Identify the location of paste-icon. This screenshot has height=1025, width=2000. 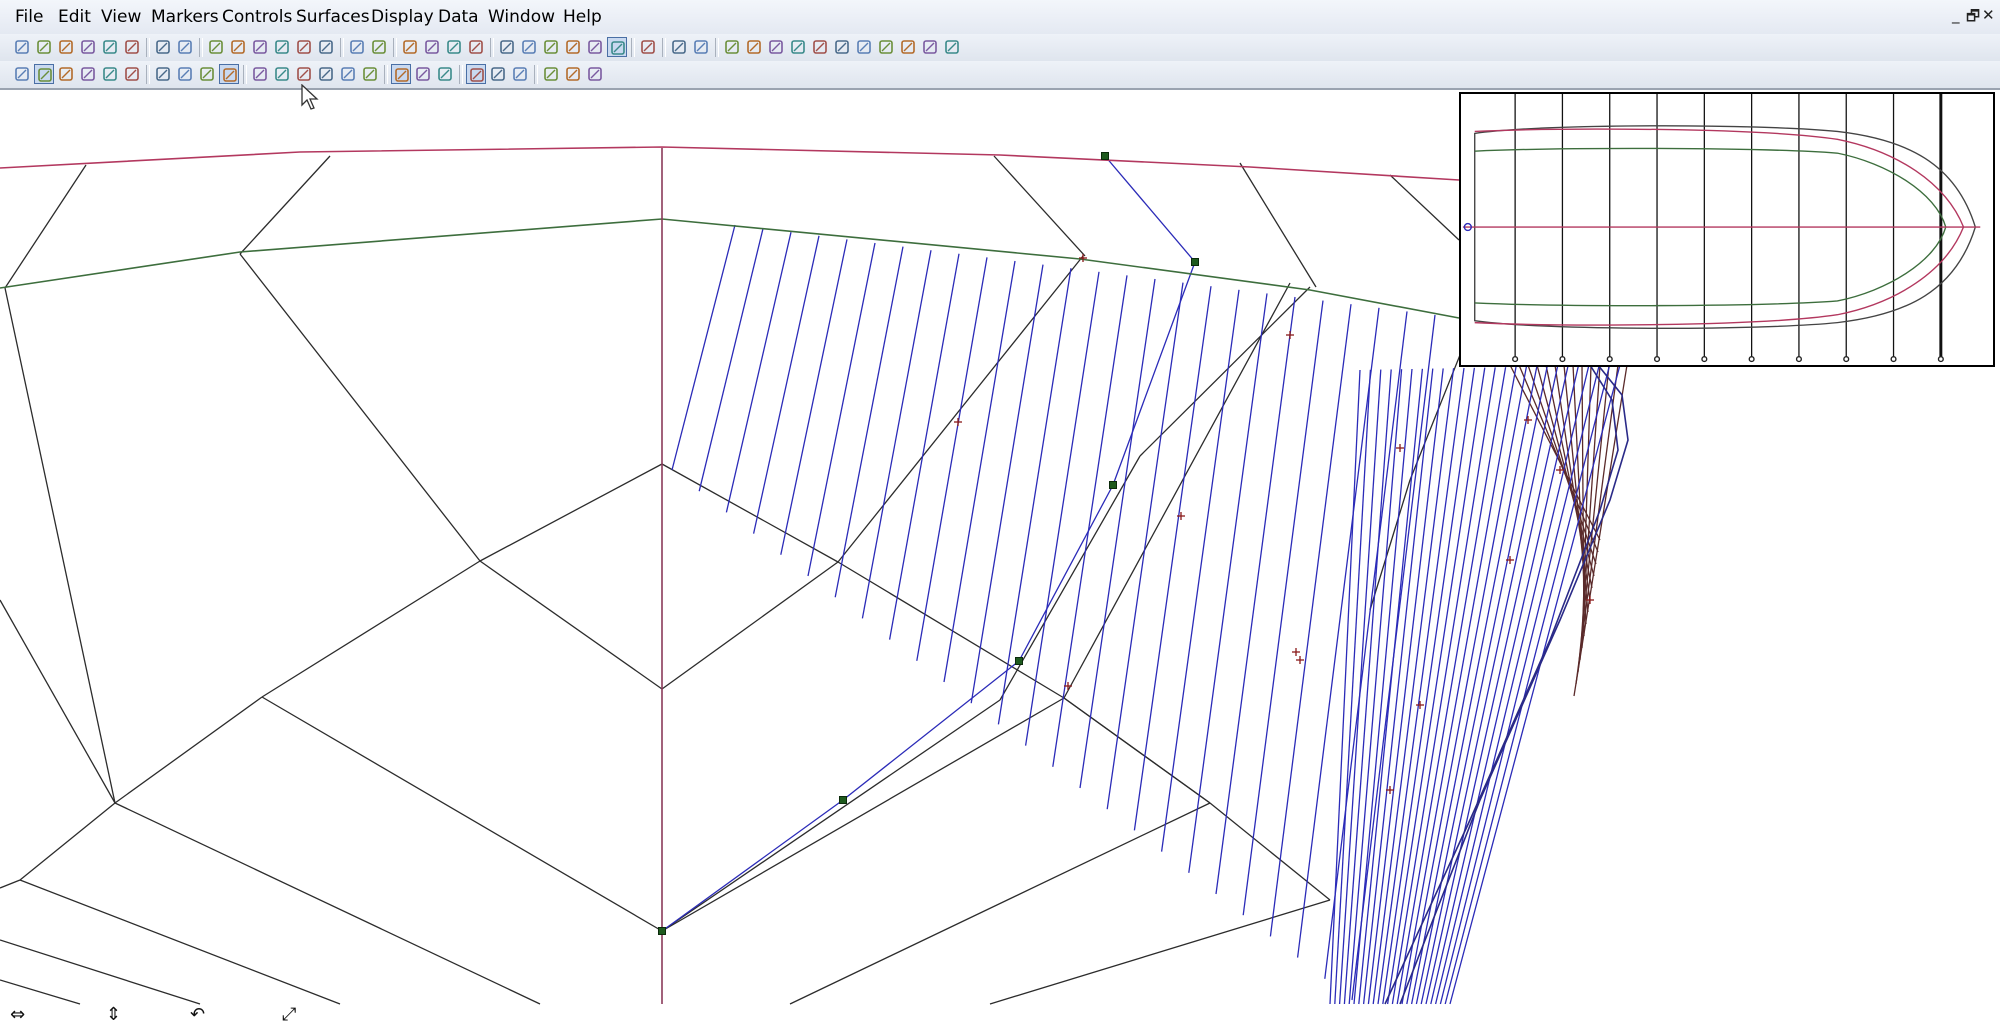
(132, 47).